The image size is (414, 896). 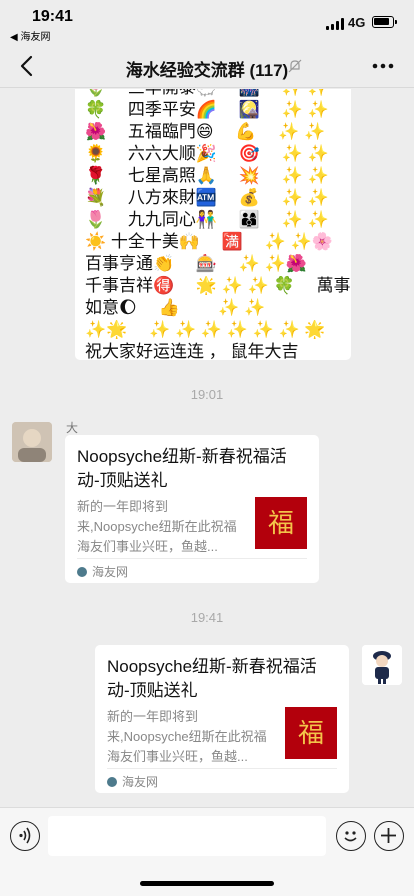 I want to click on status-time: 19:41, so click(x=52, y=16).